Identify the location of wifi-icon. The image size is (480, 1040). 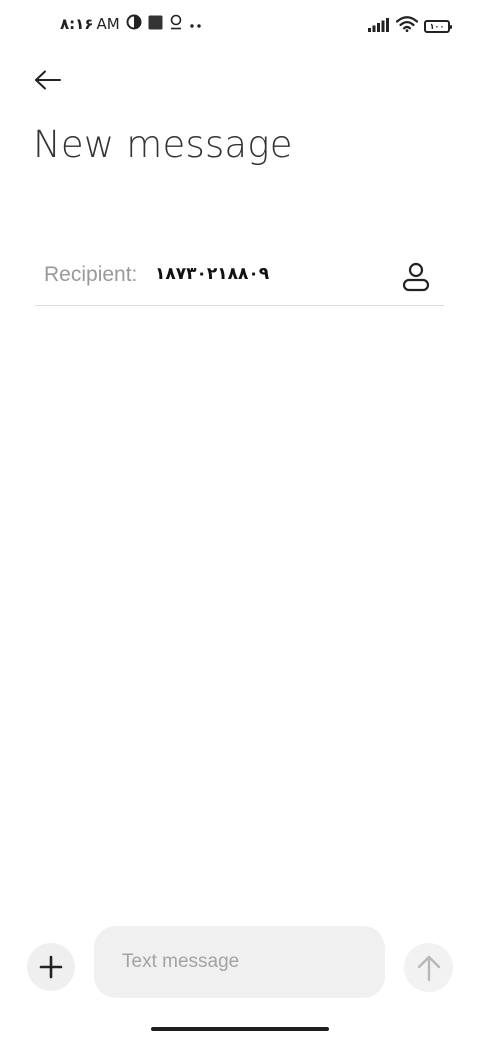
(407, 26).